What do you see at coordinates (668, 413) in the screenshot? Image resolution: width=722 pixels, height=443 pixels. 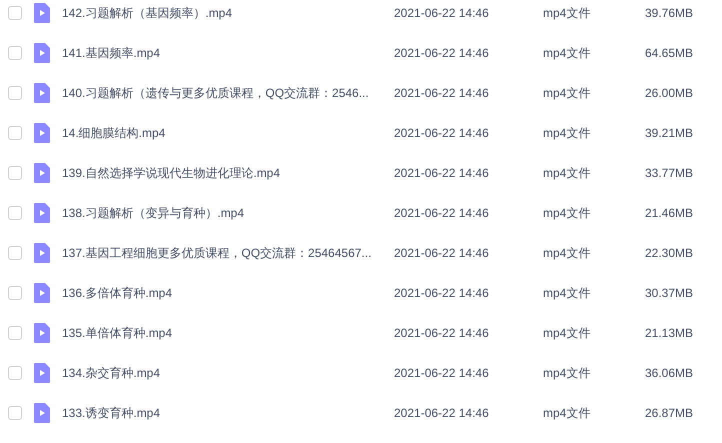 I see `file-size: 26.87MB` at bounding box center [668, 413].